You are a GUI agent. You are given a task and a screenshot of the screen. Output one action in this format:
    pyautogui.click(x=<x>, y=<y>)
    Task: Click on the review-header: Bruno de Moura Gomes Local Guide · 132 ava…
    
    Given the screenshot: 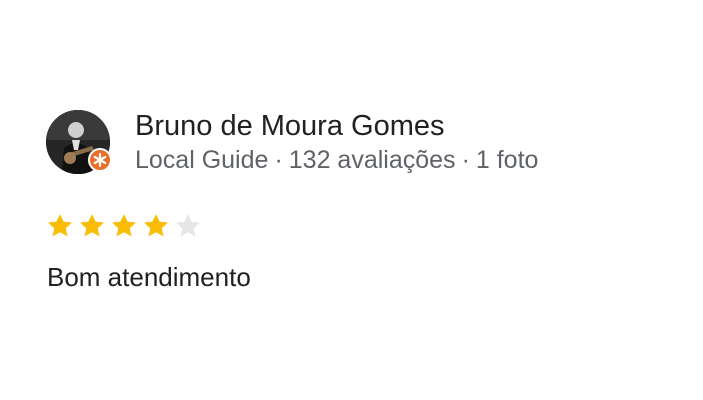 What is the action you would take?
    pyautogui.click(x=292, y=142)
    